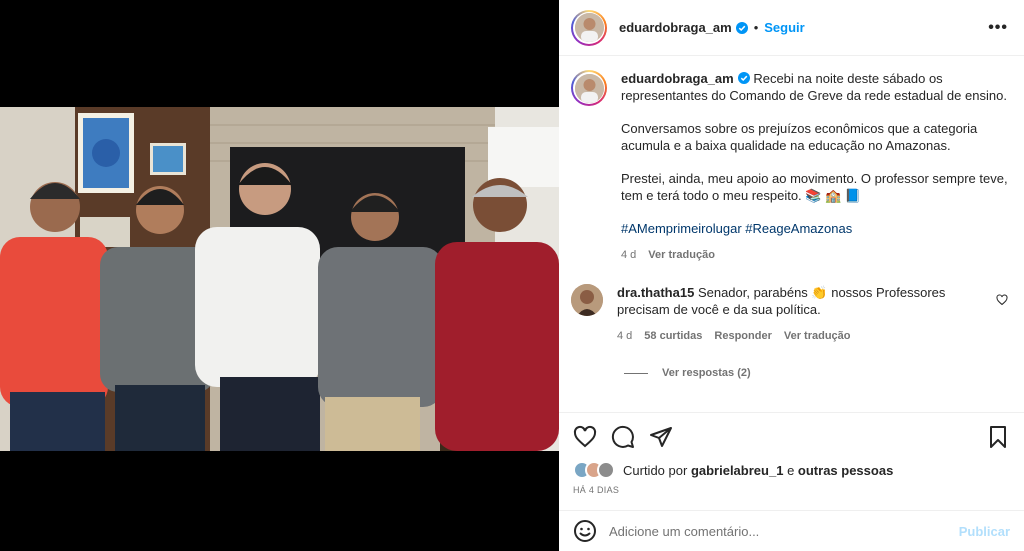 This screenshot has width=1024, height=551. What do you see at coordinates (845, 470) in the screenshot?
I see `liked-by-others: outras pessoas` at bounding box center [845, 470].